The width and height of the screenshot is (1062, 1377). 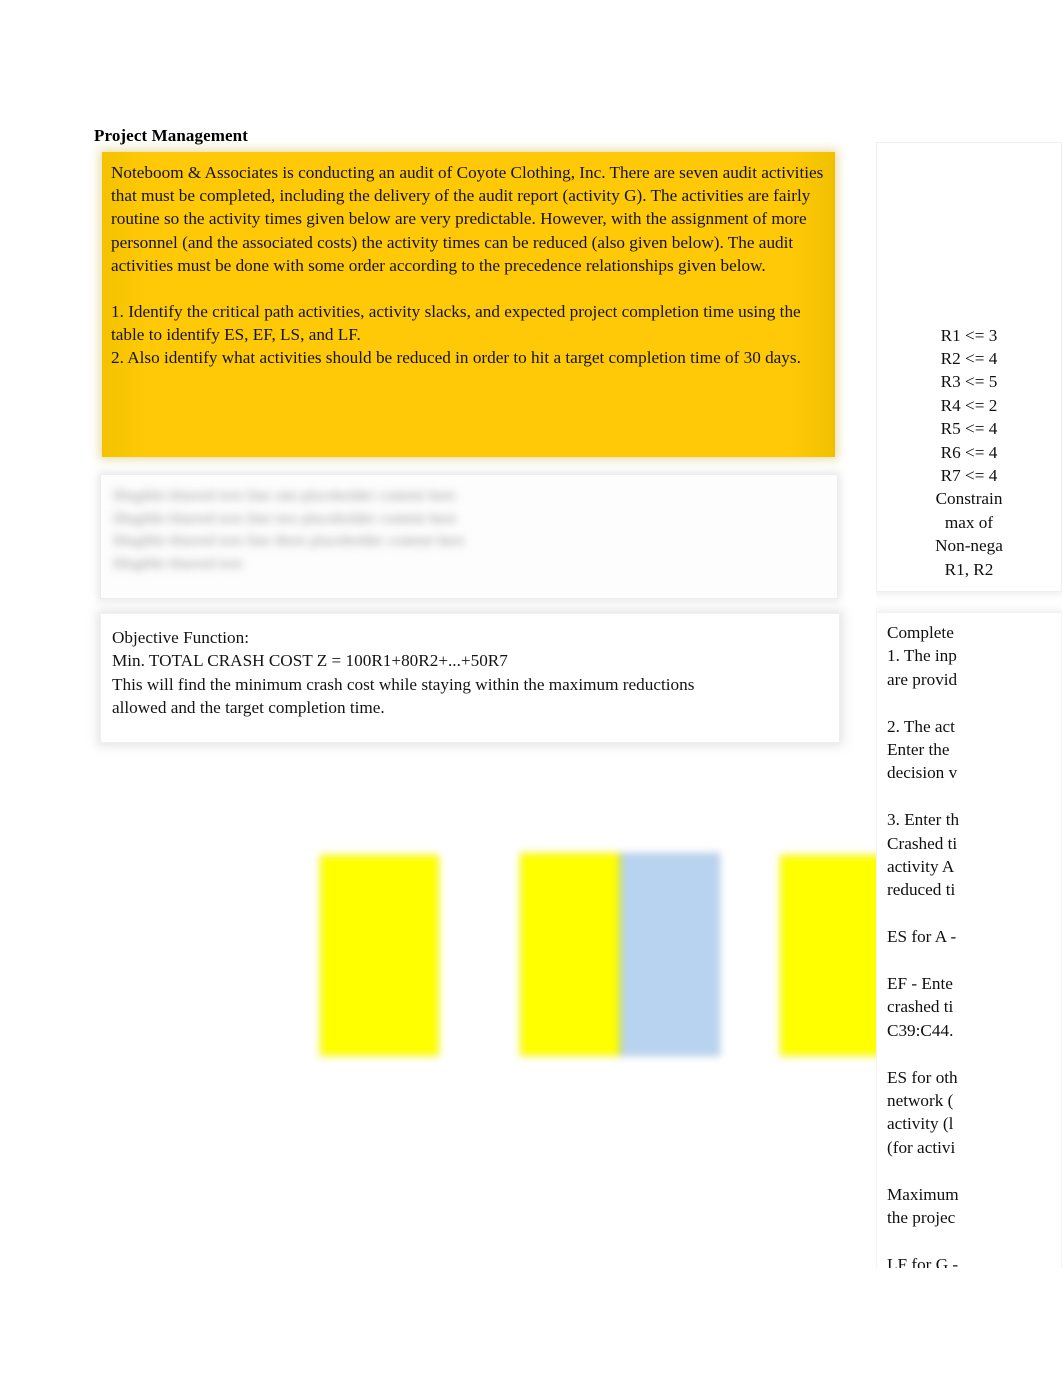 I want to click on instruction-line: activity A, so click(x=921, y=867).